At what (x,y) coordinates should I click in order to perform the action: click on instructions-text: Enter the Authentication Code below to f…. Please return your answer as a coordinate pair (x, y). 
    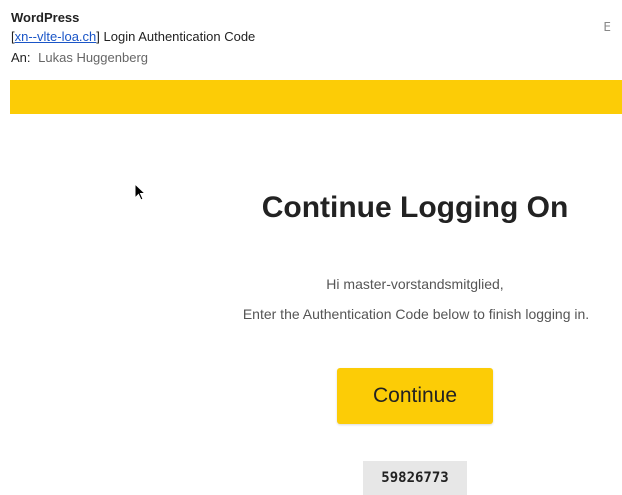
    Looking at the image, I should click on (416, 314).